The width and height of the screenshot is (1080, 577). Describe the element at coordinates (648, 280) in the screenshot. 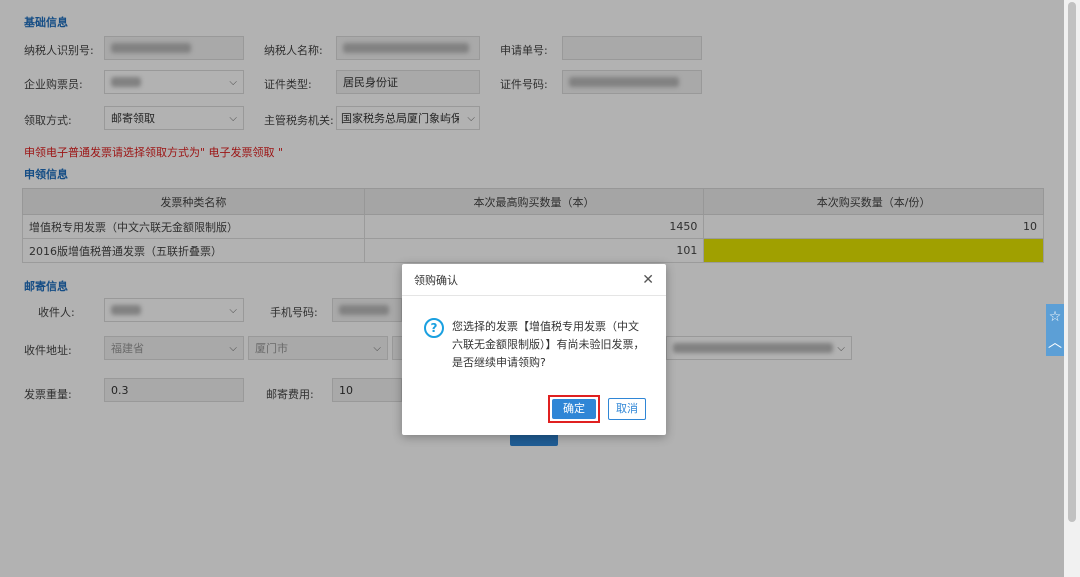

I see `close-icon: ✕` at that location.